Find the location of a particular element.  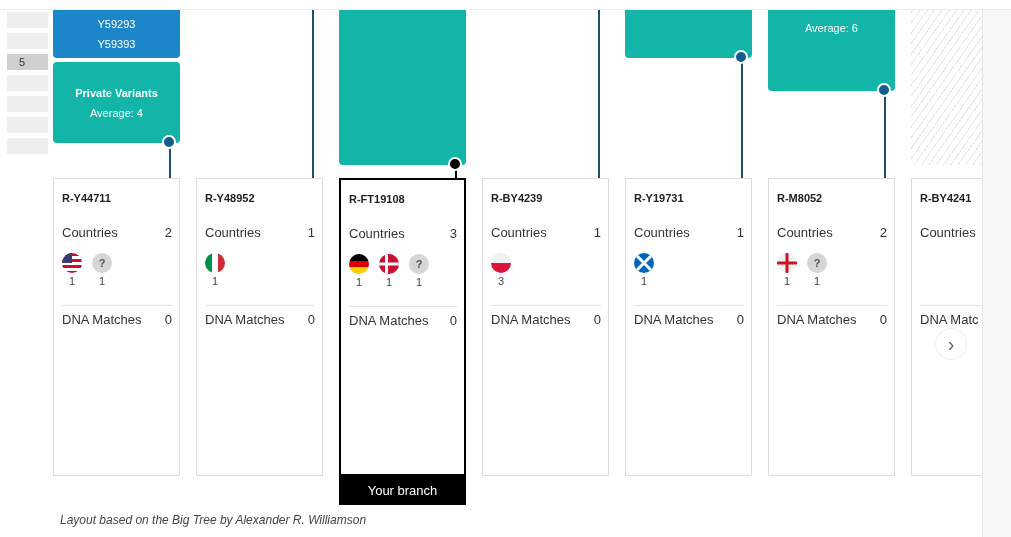

united-states-flag-icon is located at coordinates (72, 263).